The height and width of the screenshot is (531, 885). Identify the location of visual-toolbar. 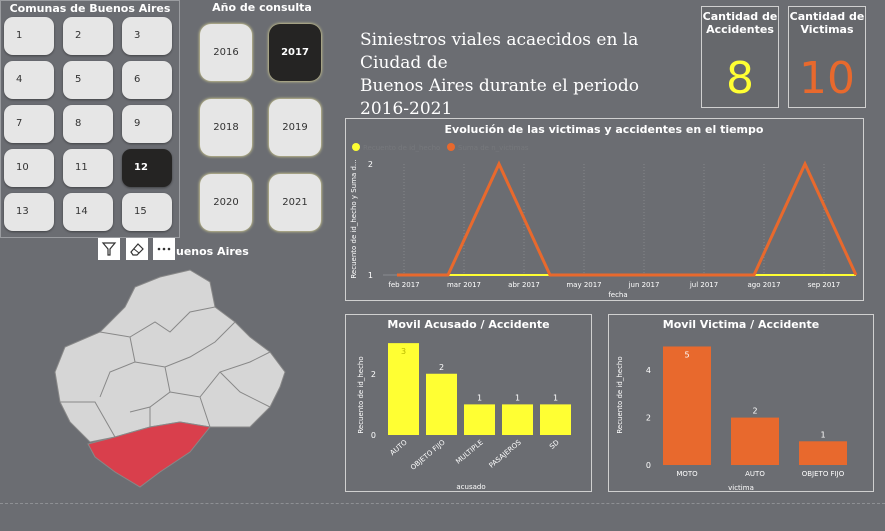
(138, 249).